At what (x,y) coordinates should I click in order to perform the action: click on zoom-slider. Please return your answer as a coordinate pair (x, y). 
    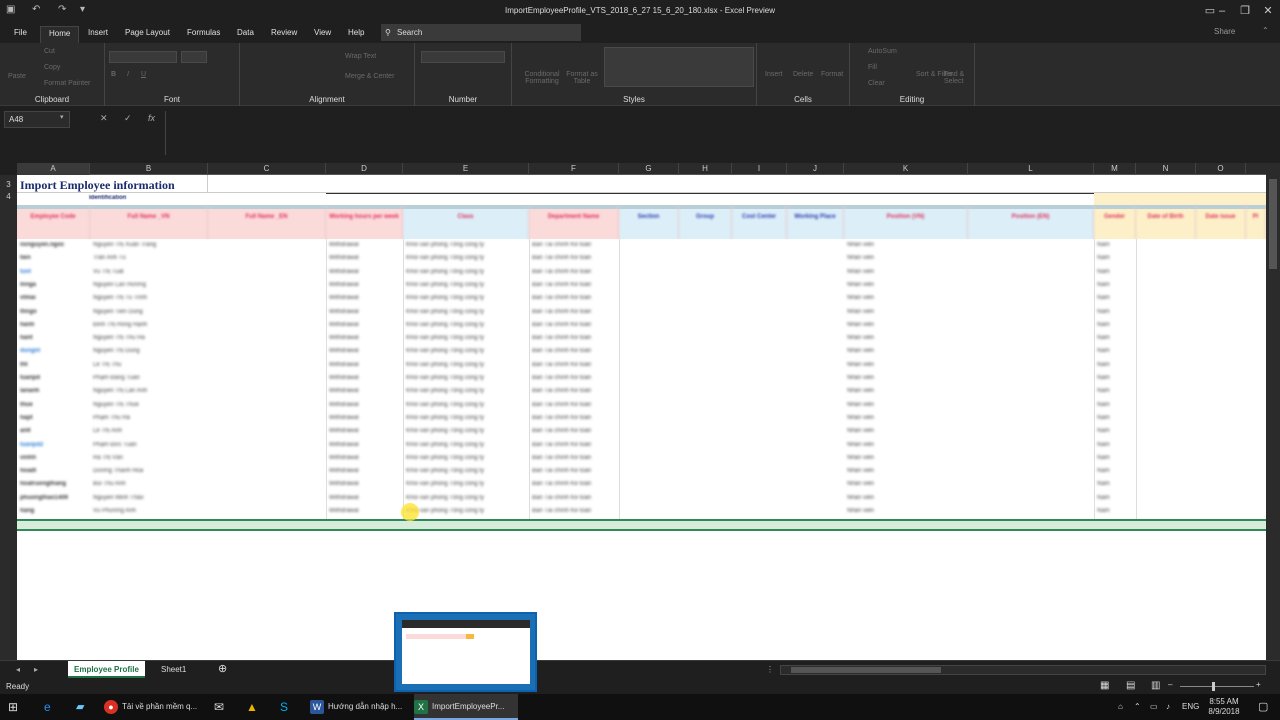
    Looking at the image, I should click on (1217, 686).